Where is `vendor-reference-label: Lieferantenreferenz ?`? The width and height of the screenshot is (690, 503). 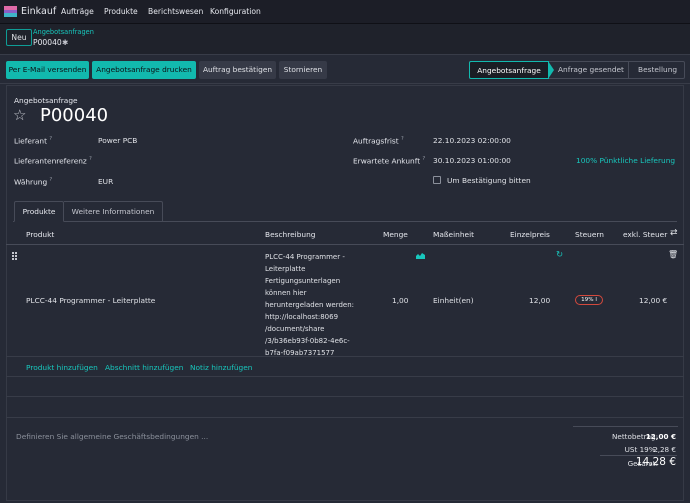
vendor-reference-label: Lieferantenreferenz ? is located at coordinates (53, 161).